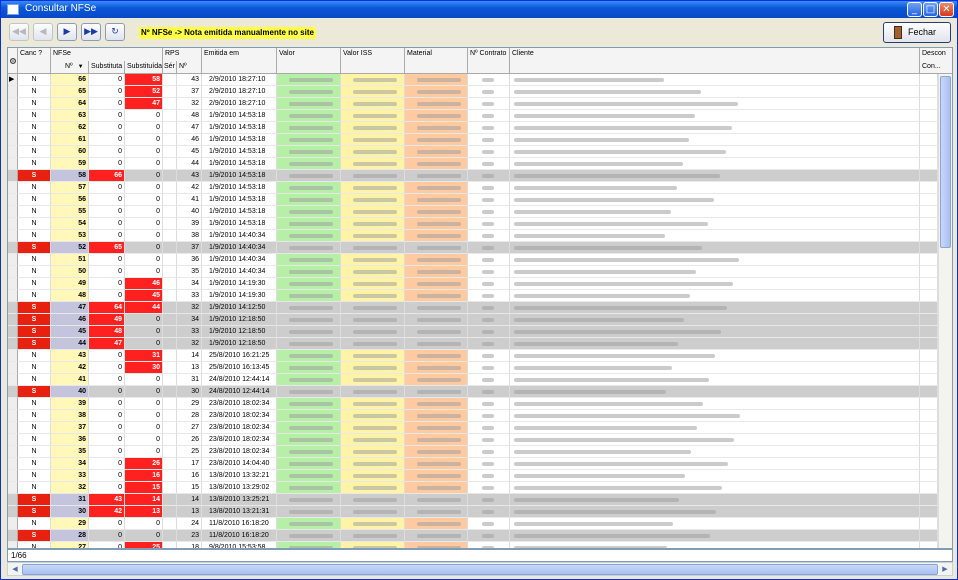 This screenshot has height=580, width=958. What do you see at coordinates (189, 248) in the screenshot?
I see `cell-rps-no: 37` at bounding box center [189, 248].